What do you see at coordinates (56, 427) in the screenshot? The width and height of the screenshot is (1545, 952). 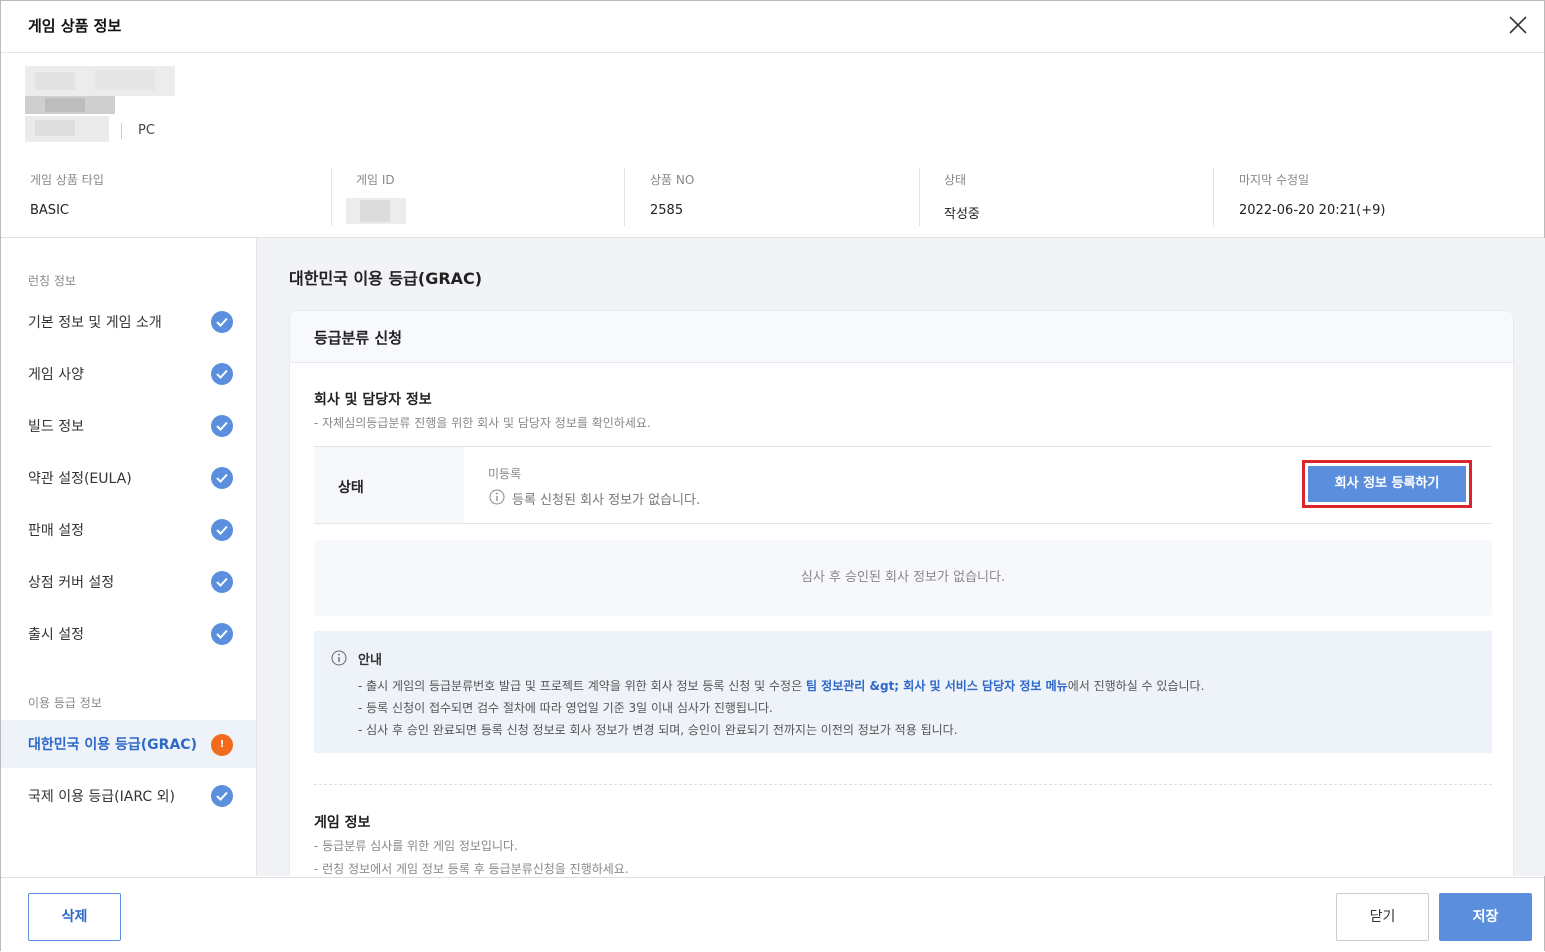 I see `sidebar-item-label: 빌드 정보` at bounding box center [56, 427].